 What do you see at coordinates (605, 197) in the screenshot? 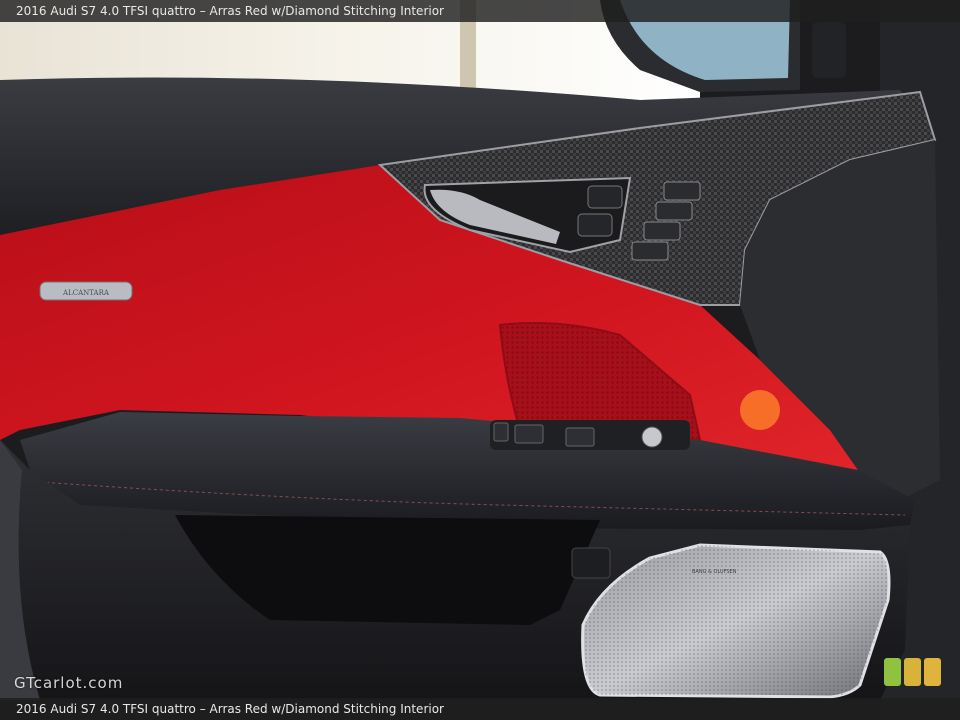
I see `lock-button` at bounding box center [605, 197].